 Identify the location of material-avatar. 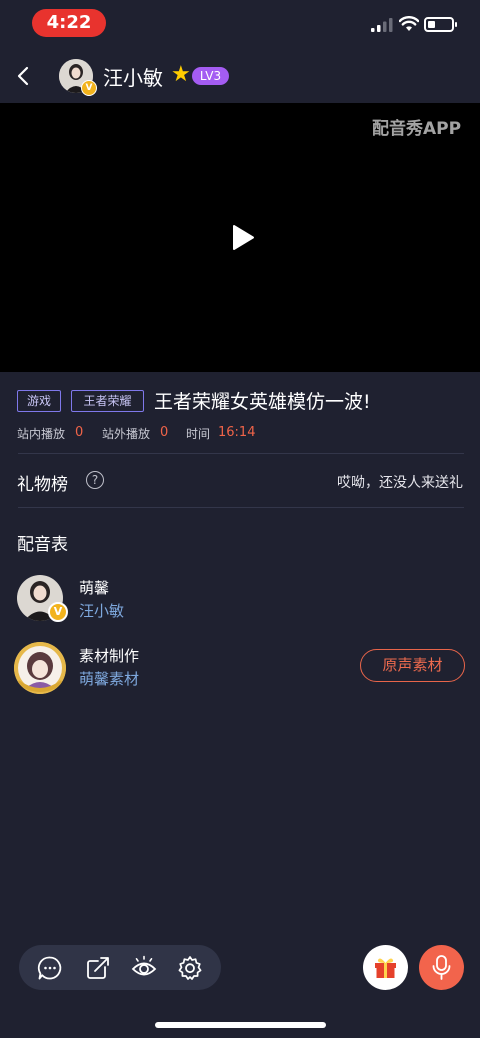
(40, 668).